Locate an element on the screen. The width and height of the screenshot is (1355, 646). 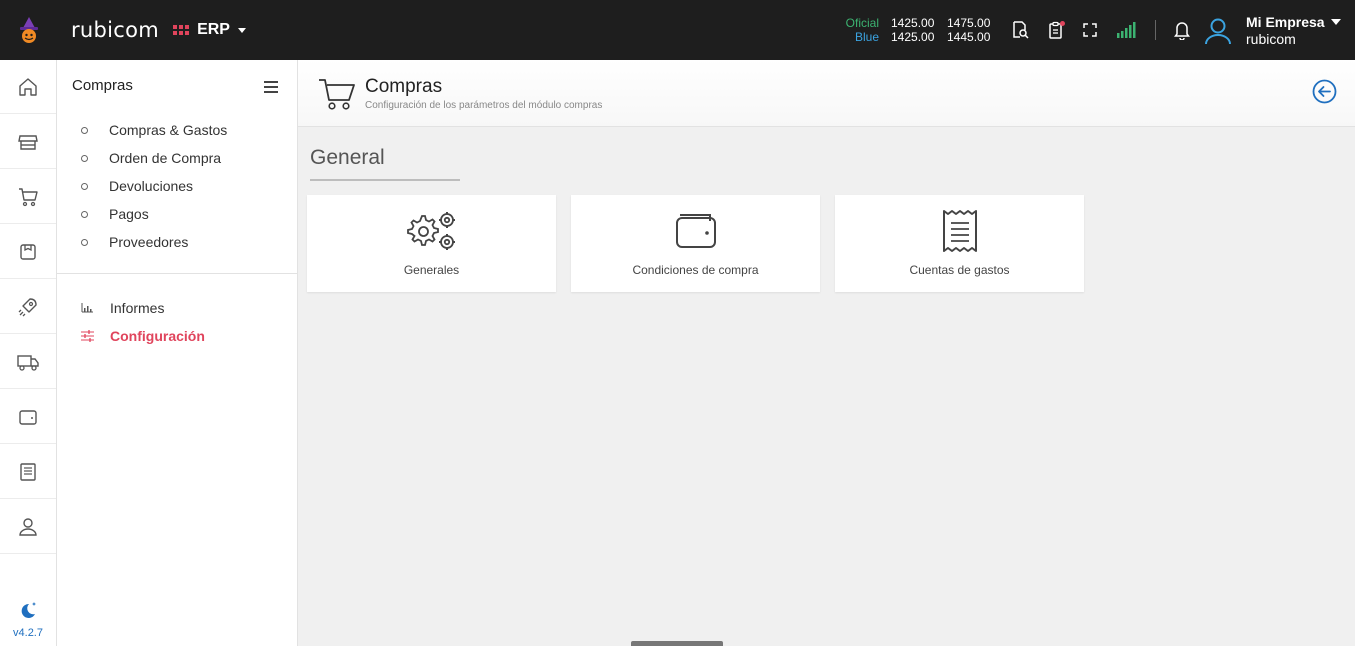
module-switcher: ERP is located at coordinates (209, 30).